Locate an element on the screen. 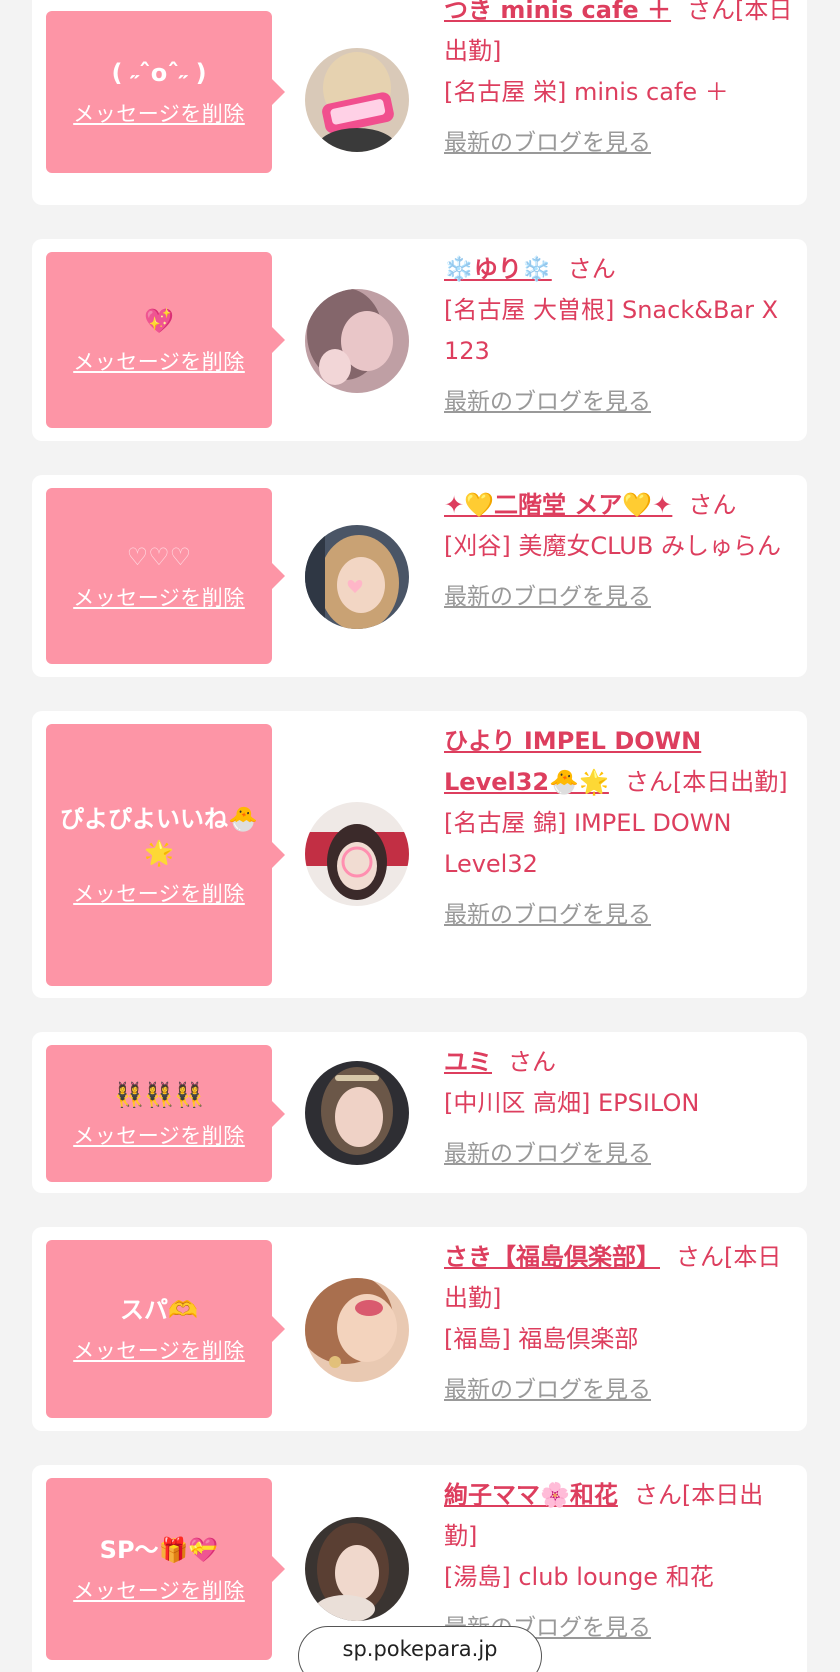 The image size is (840, 1672). cast-name-link: つき minis cafe ＋ is located at coordinates (557, 12).